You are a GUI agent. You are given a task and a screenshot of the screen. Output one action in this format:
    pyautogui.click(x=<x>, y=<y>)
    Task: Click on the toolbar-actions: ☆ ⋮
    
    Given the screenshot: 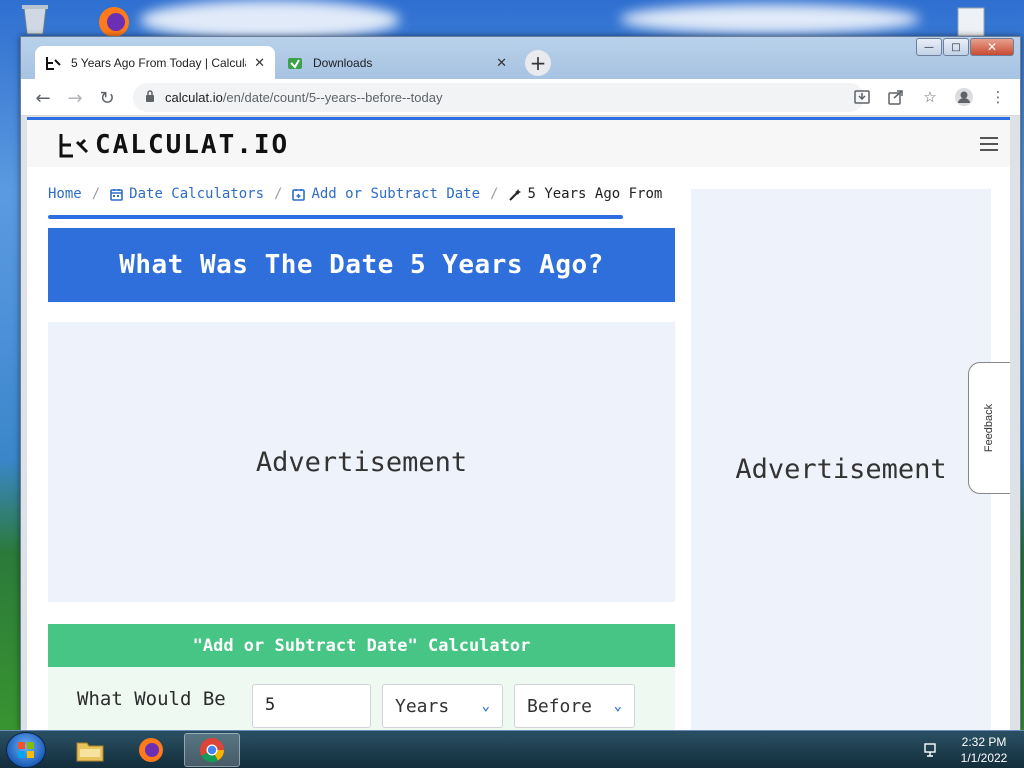 What is the action you would take?
    pyautogui.click(x=930, y=97)
    